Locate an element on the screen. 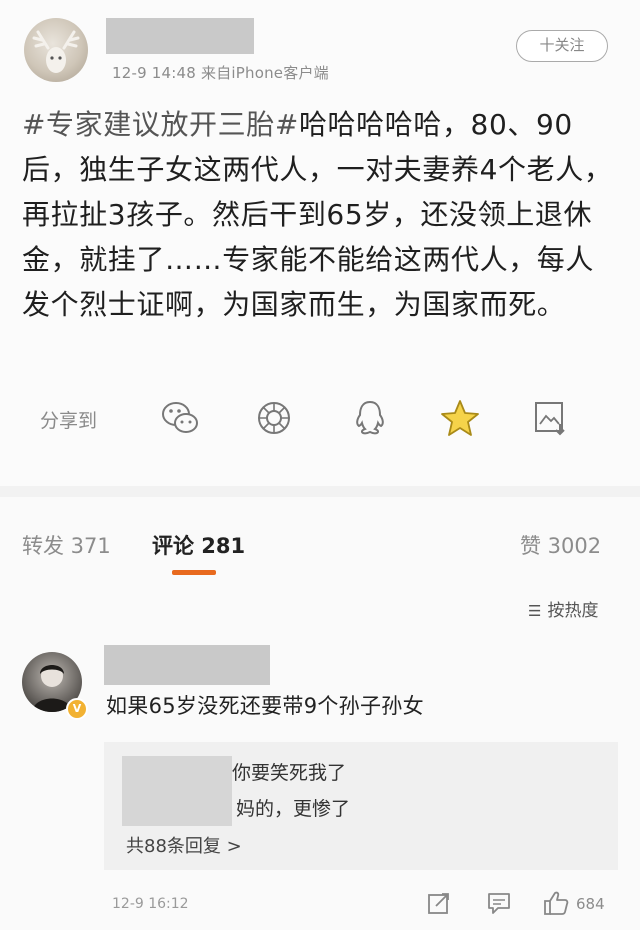 This screenshot has height=930, width=640. wechat-icon is located at coordinates (180, 418).